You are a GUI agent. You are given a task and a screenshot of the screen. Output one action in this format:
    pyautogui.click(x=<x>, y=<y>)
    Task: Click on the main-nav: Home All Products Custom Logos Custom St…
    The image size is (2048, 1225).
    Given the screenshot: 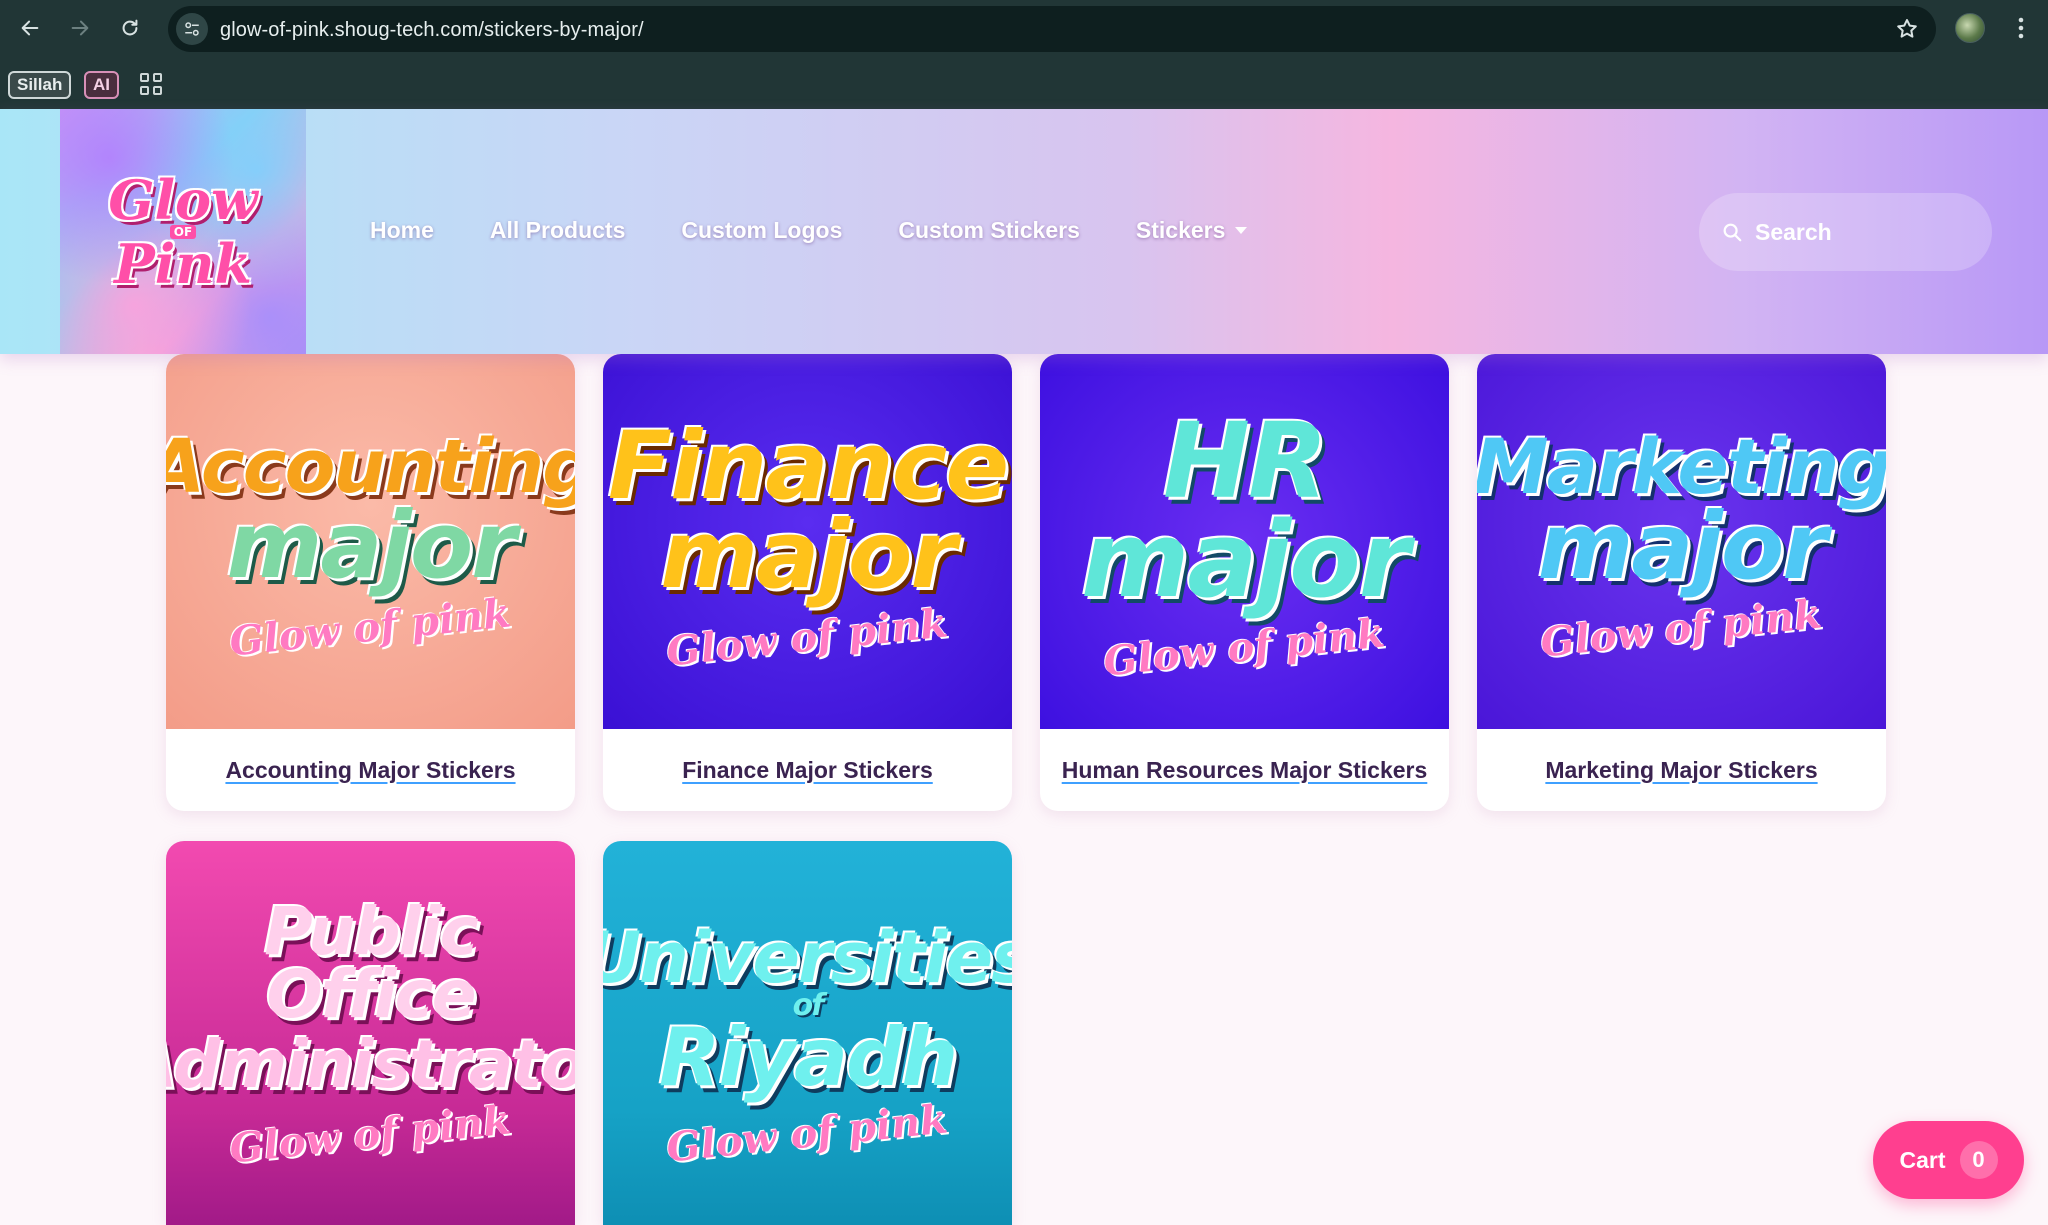 What is the action you would take?
    pyautogui.click(x=836, y=230)
    